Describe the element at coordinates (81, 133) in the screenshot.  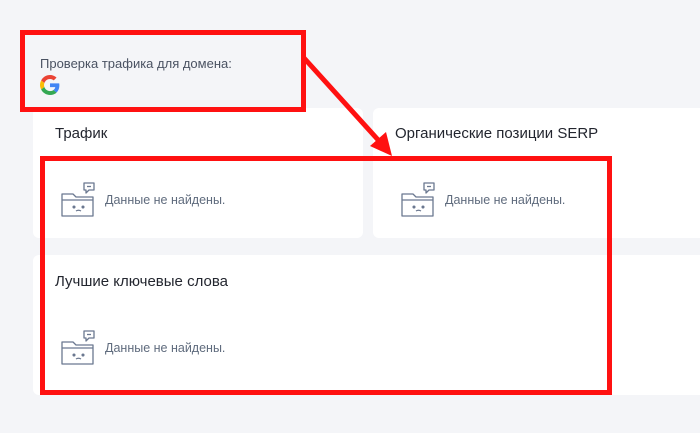
I see `traffic-card-title: Трафик` at that location.